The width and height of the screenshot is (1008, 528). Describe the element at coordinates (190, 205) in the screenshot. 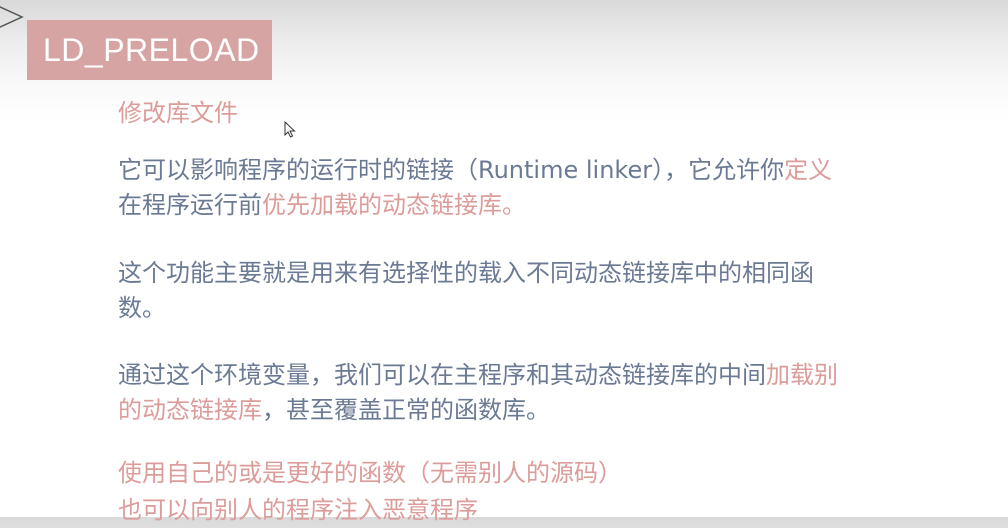

I see `paragraph-1-text-b: 在程序运行前` at that location.